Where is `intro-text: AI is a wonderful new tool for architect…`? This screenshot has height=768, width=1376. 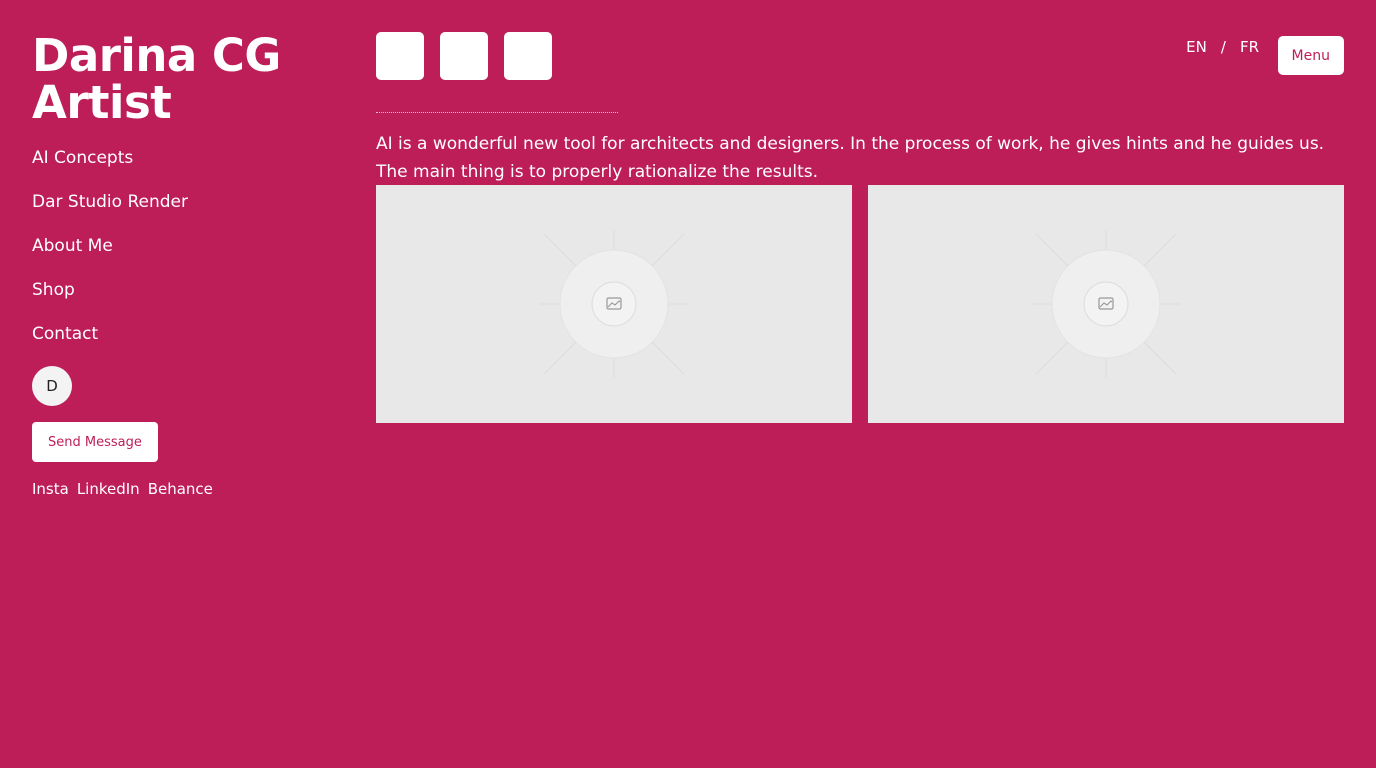 intro-text: AI is a wonderful new tool for architect… is located at coordinates (850, 158).